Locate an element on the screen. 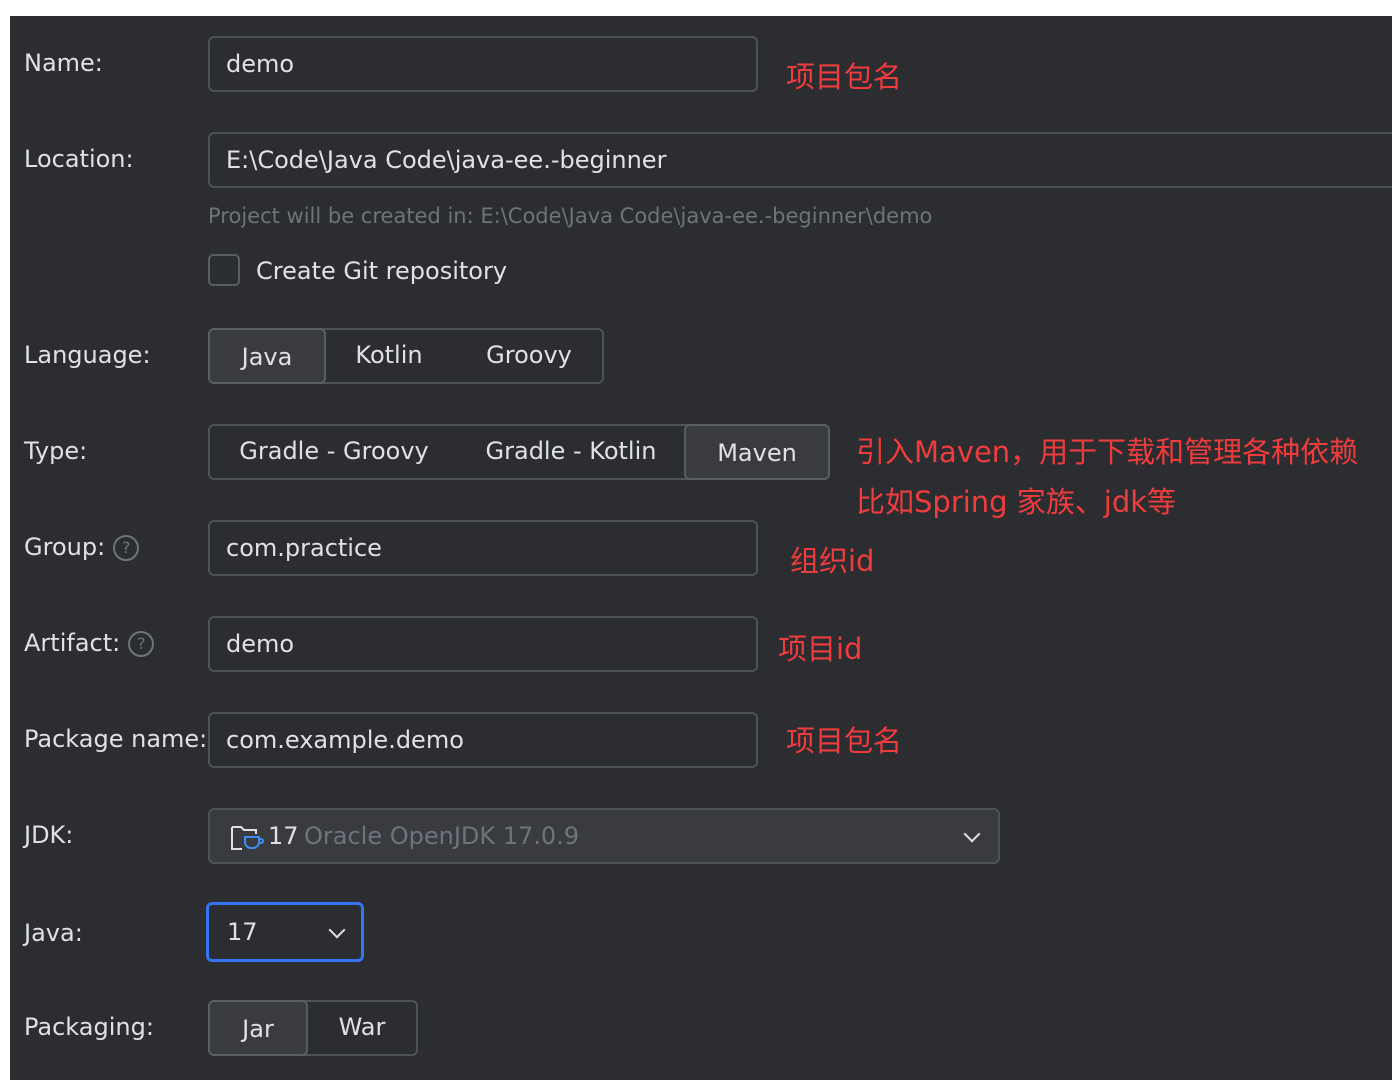 Image resolution: width=1392 pixels, height=1080 pixels. git-checkbox-label: Create Git repository is located at coordinates (381, 271).